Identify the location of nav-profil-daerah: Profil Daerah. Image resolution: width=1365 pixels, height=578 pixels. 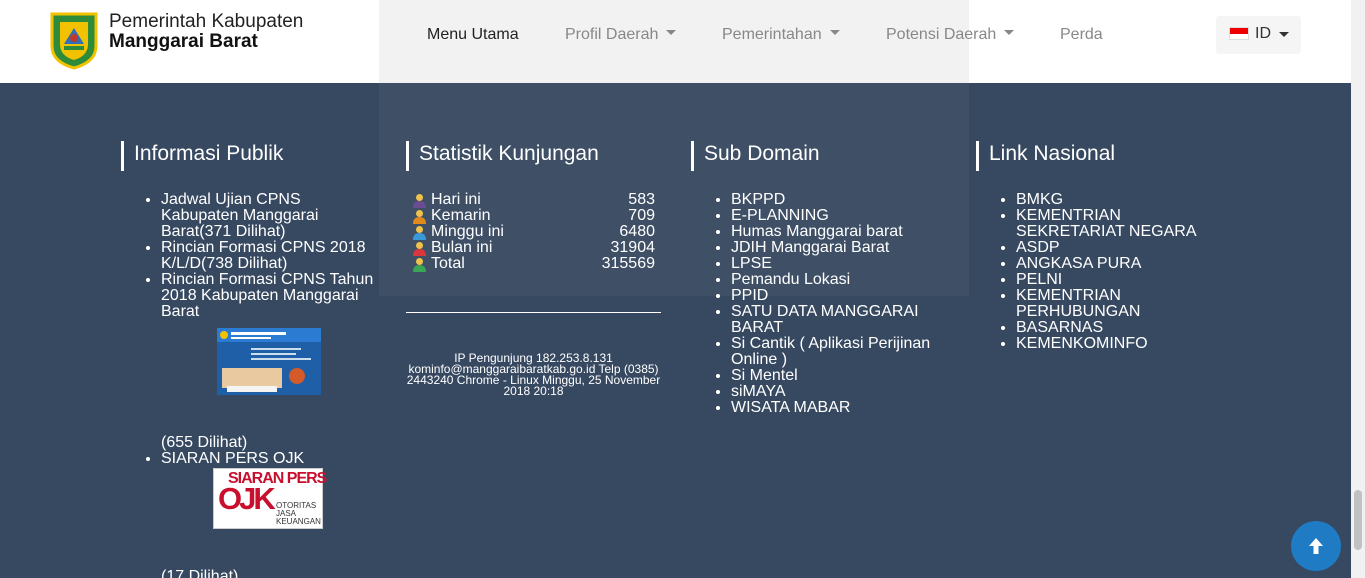
(621, 35).